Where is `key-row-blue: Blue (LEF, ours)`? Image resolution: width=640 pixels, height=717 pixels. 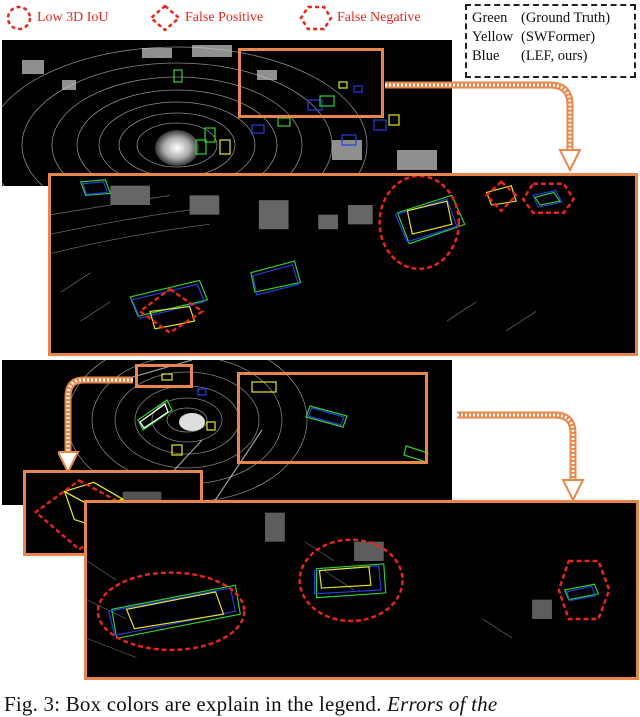
key-row-blue: Blue (LEF, ours) is located at coordinates (553, 56).